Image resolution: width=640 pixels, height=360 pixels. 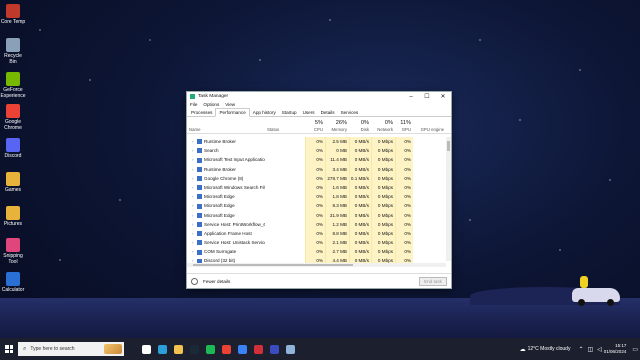 What do you see at coordinates (285, 125) in the screenshot?
I see `column-header: Status` at bounding box center [285, 125].